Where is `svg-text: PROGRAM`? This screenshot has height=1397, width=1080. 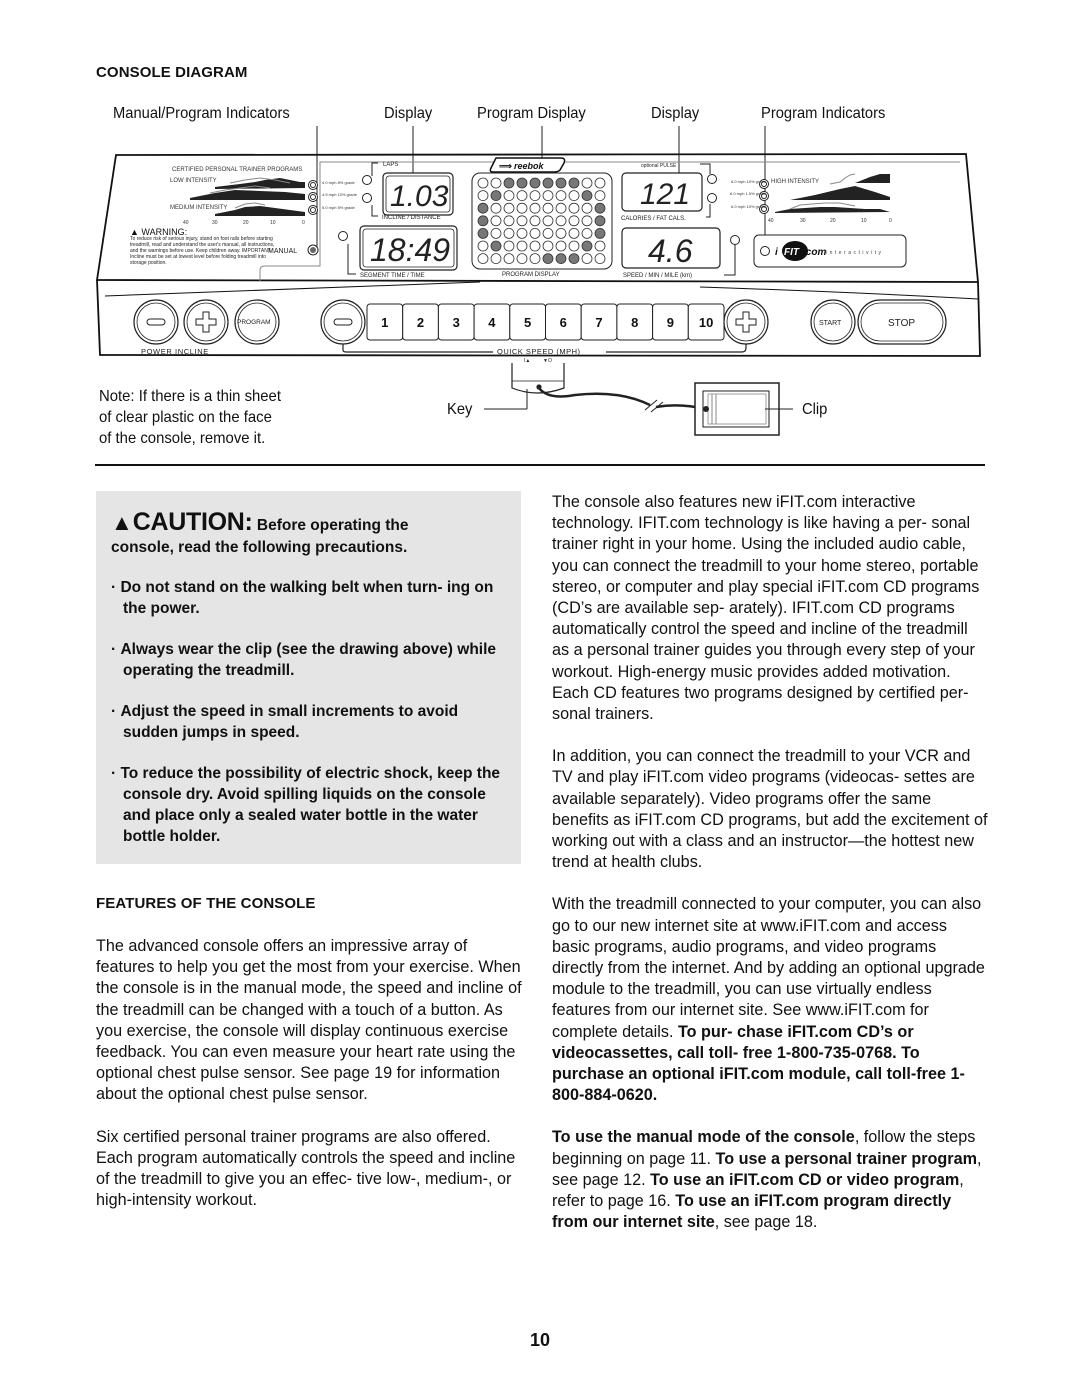
svg-text: PROGRAM is located at coordinates (254, 322).